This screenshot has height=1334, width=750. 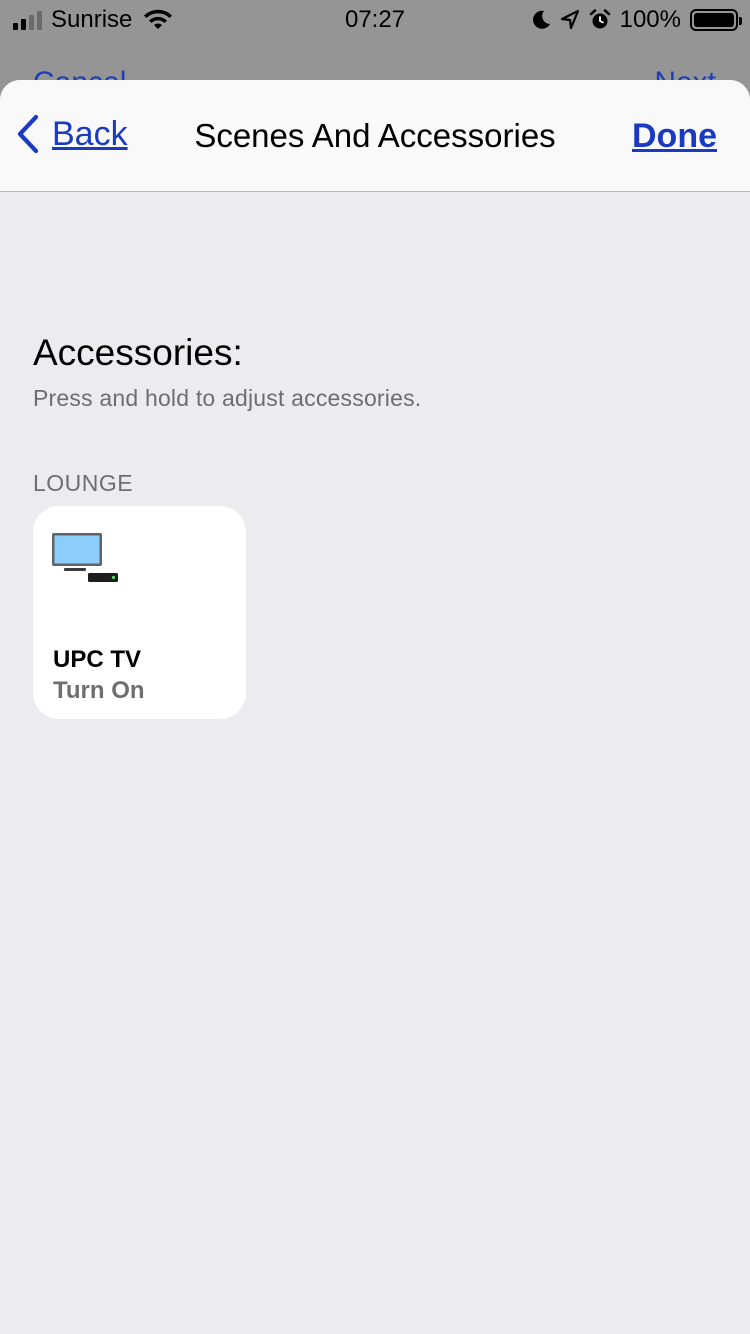 I want to click on section-title: Accessories:, so click(x=138, y=352).